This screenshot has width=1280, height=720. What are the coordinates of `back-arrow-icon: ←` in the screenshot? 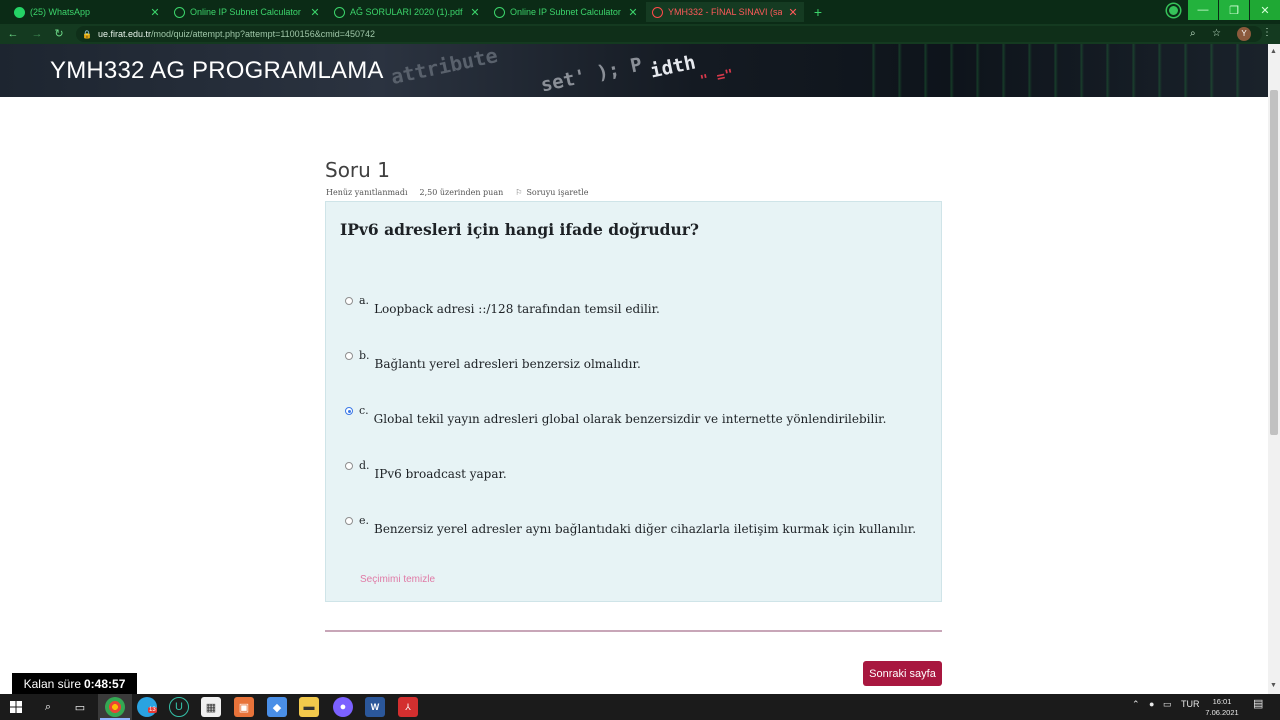 It's located at (13, 34).